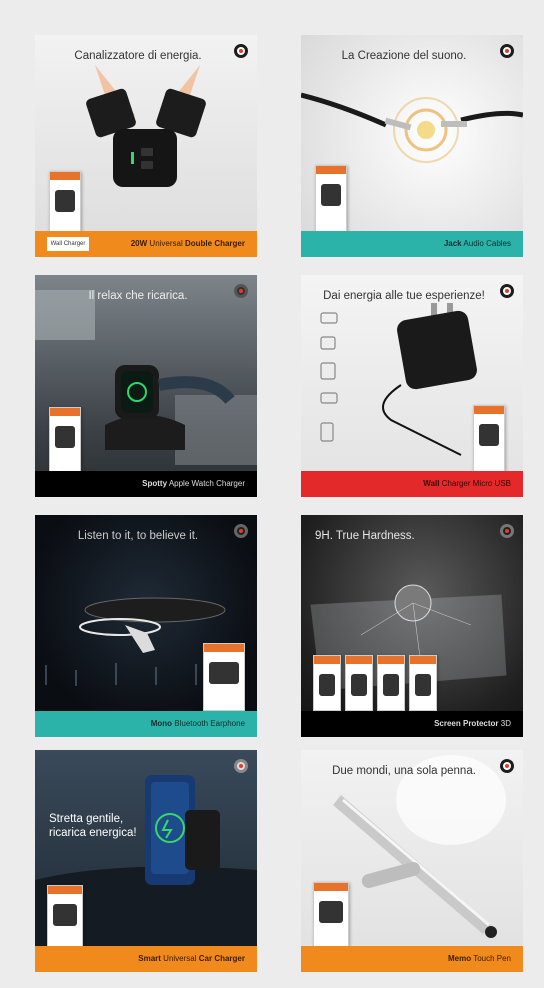  What do you see at coordinates (486, 243) in the screenshot?
I see `caption-light: Audio Cables` at bounding box center [486, 243].